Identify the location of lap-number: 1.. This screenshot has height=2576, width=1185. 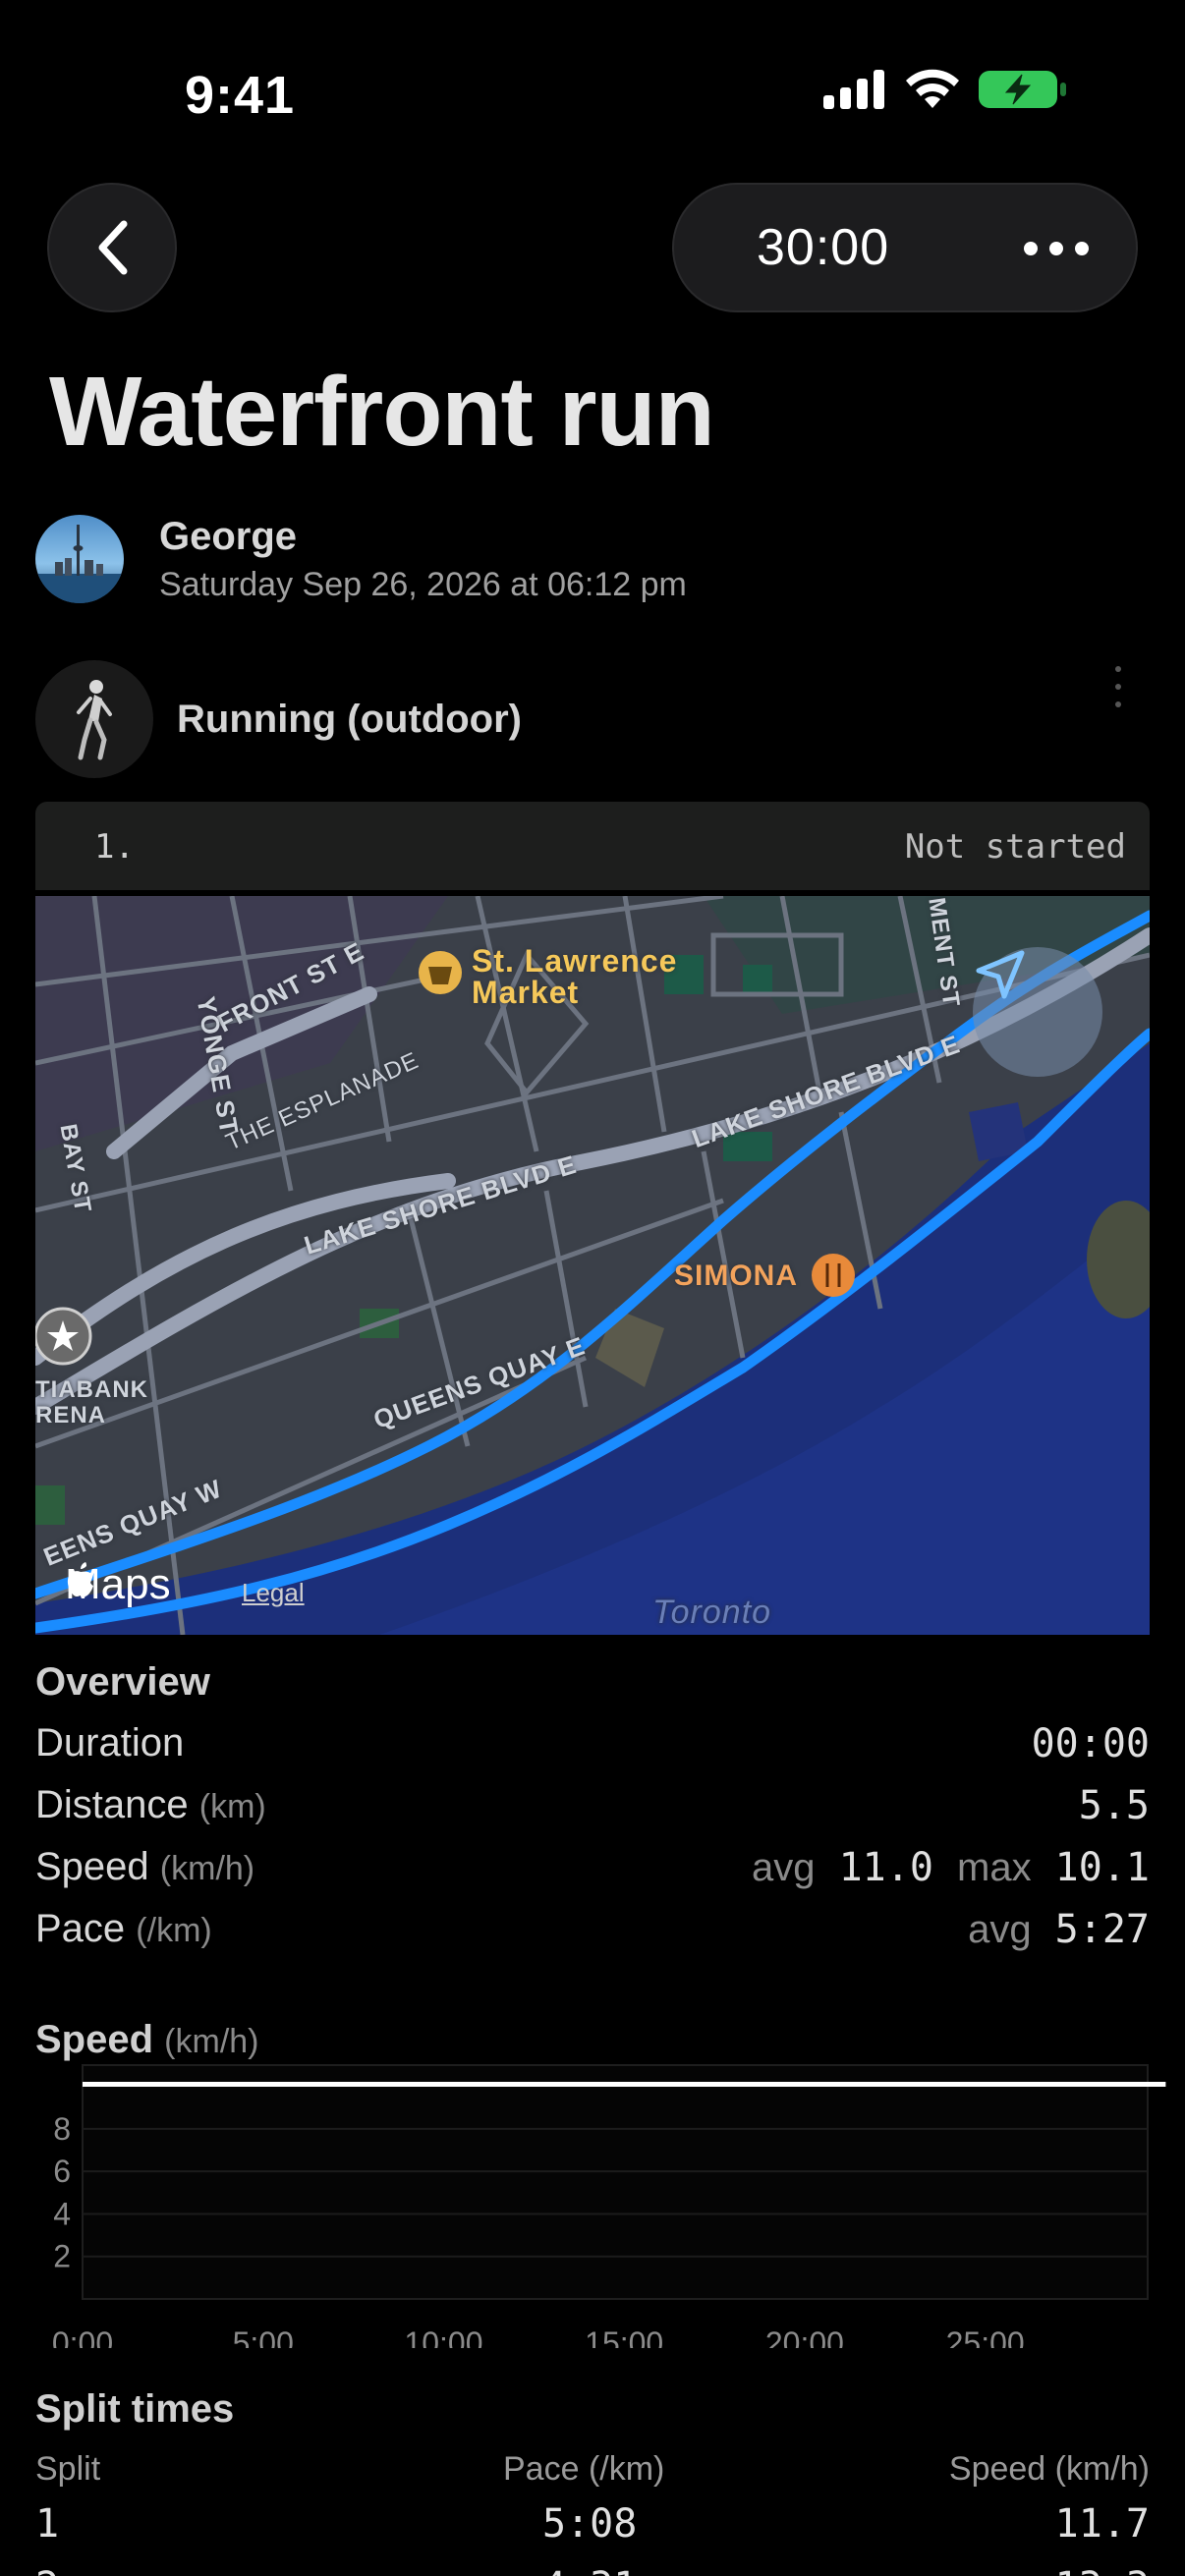
(115, 847).